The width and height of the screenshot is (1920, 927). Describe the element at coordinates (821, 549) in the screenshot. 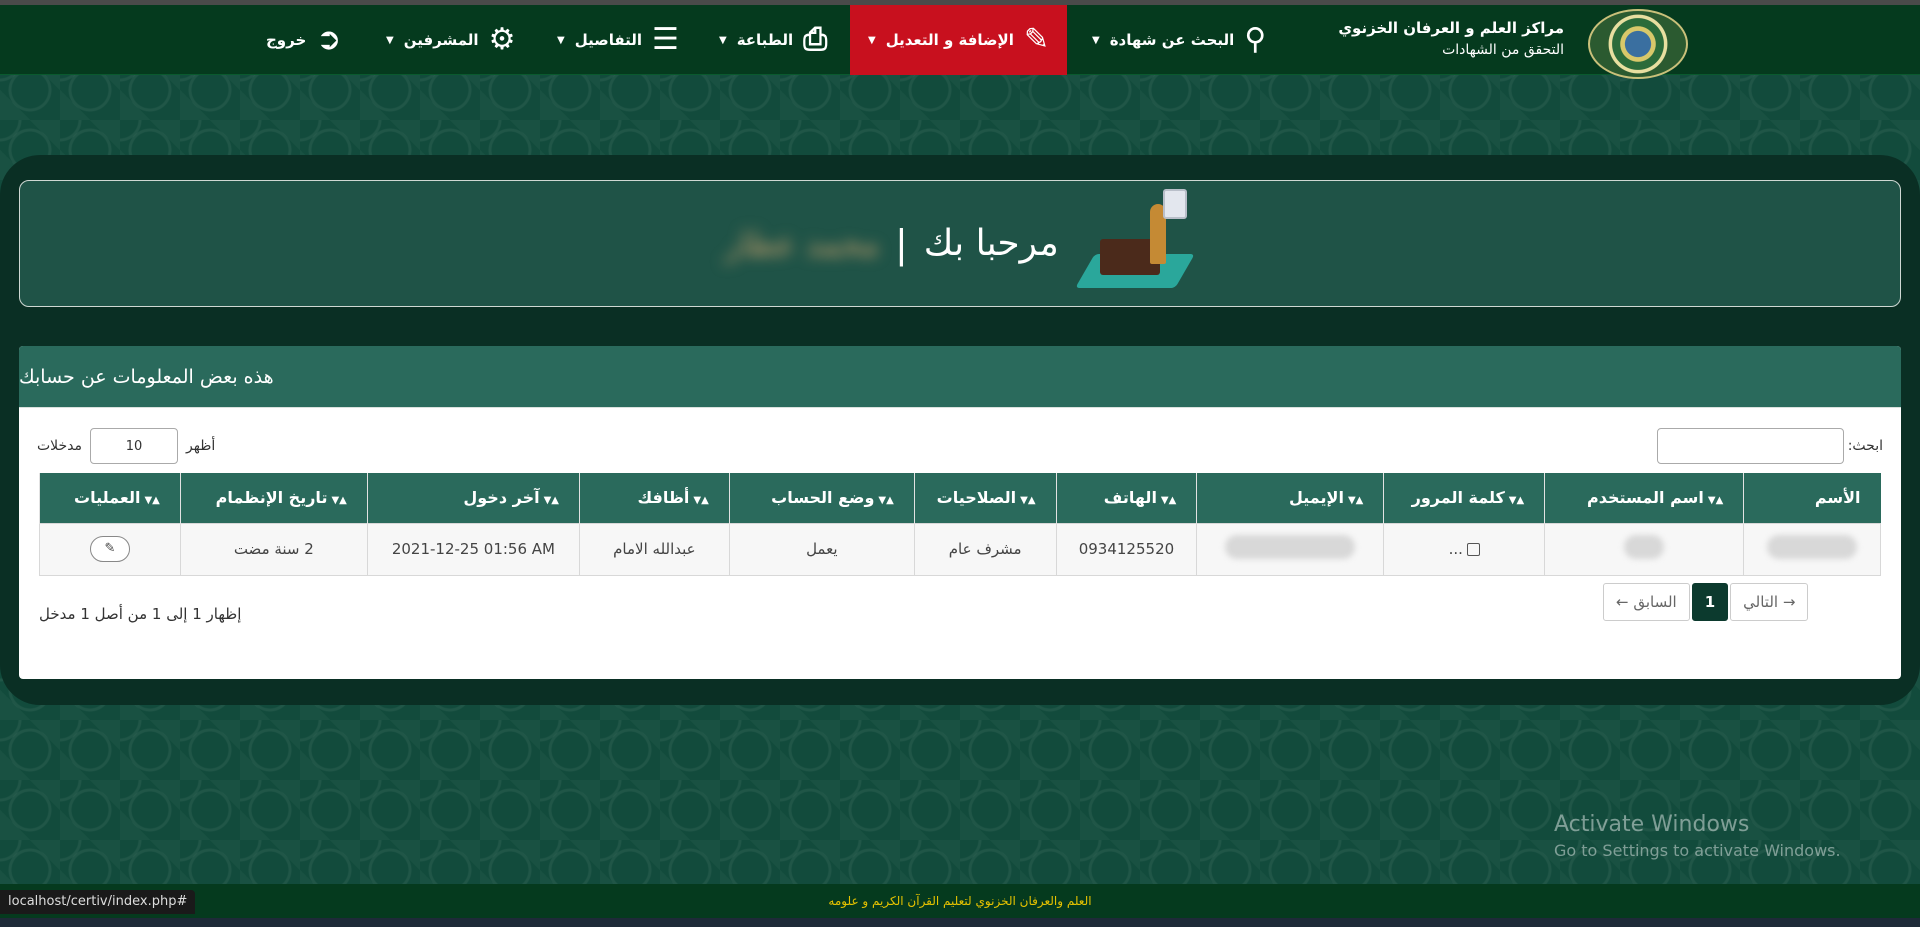

I see `cell-status: يعمل` at that location.